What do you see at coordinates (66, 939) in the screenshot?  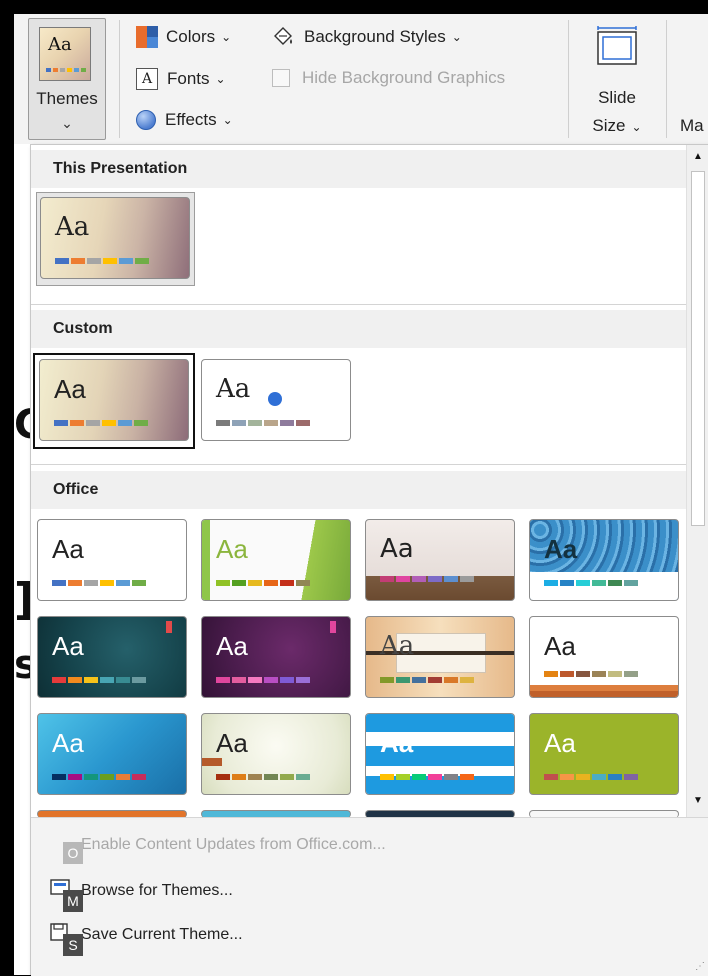 I see `save-theme-icon: S` at bounding box center [66, 939].